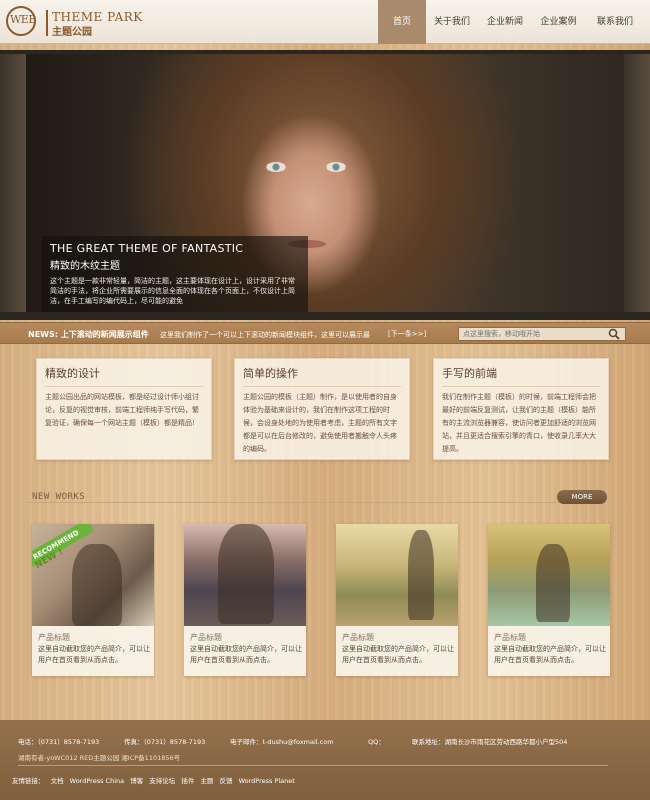 Image resolution: width=650 pixels, height=800 pixels. Describe the element at coordinates (402, 22) in the screenshot. I see `nav-home: 首页` at that location.